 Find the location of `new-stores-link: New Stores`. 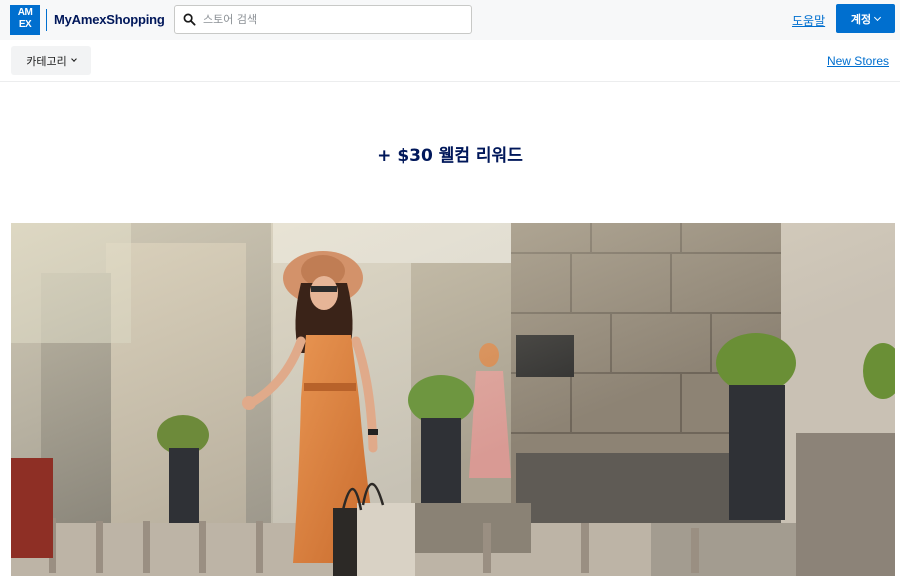

new-stores-link: New Stores is located at coordinates (858, 61).